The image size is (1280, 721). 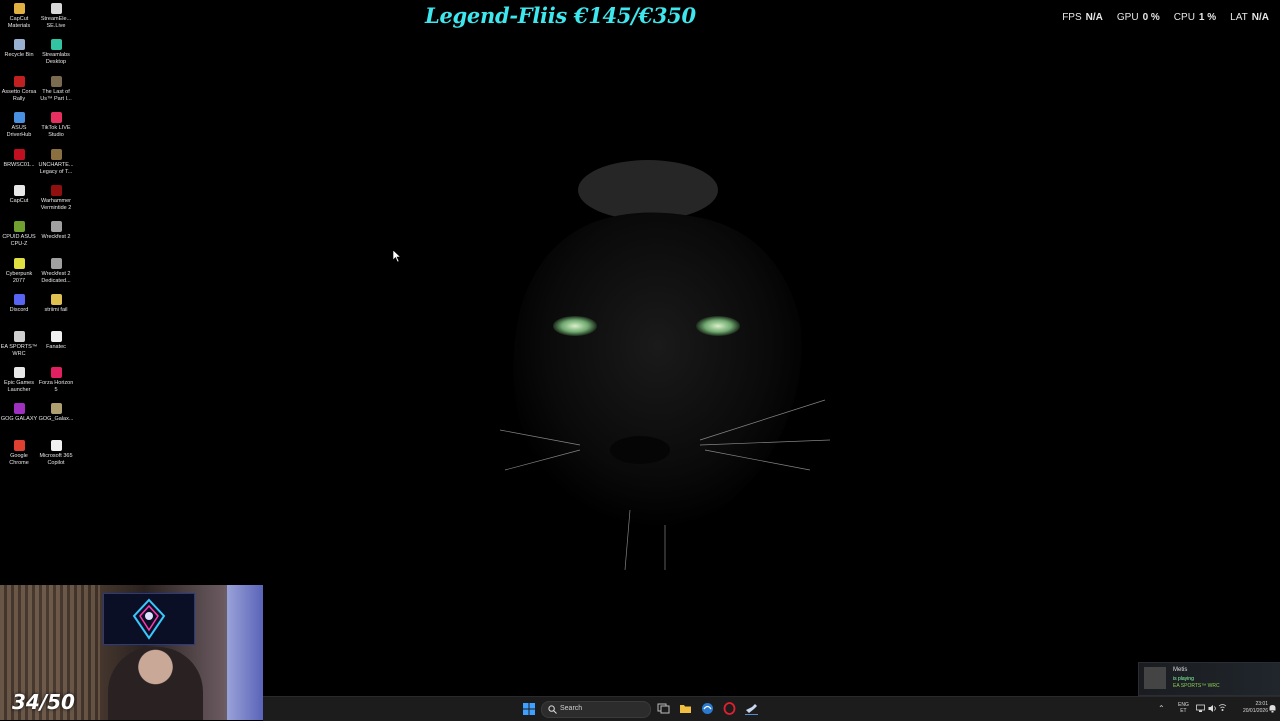 I want to click on steam-icon, so click(x=751, y=708).